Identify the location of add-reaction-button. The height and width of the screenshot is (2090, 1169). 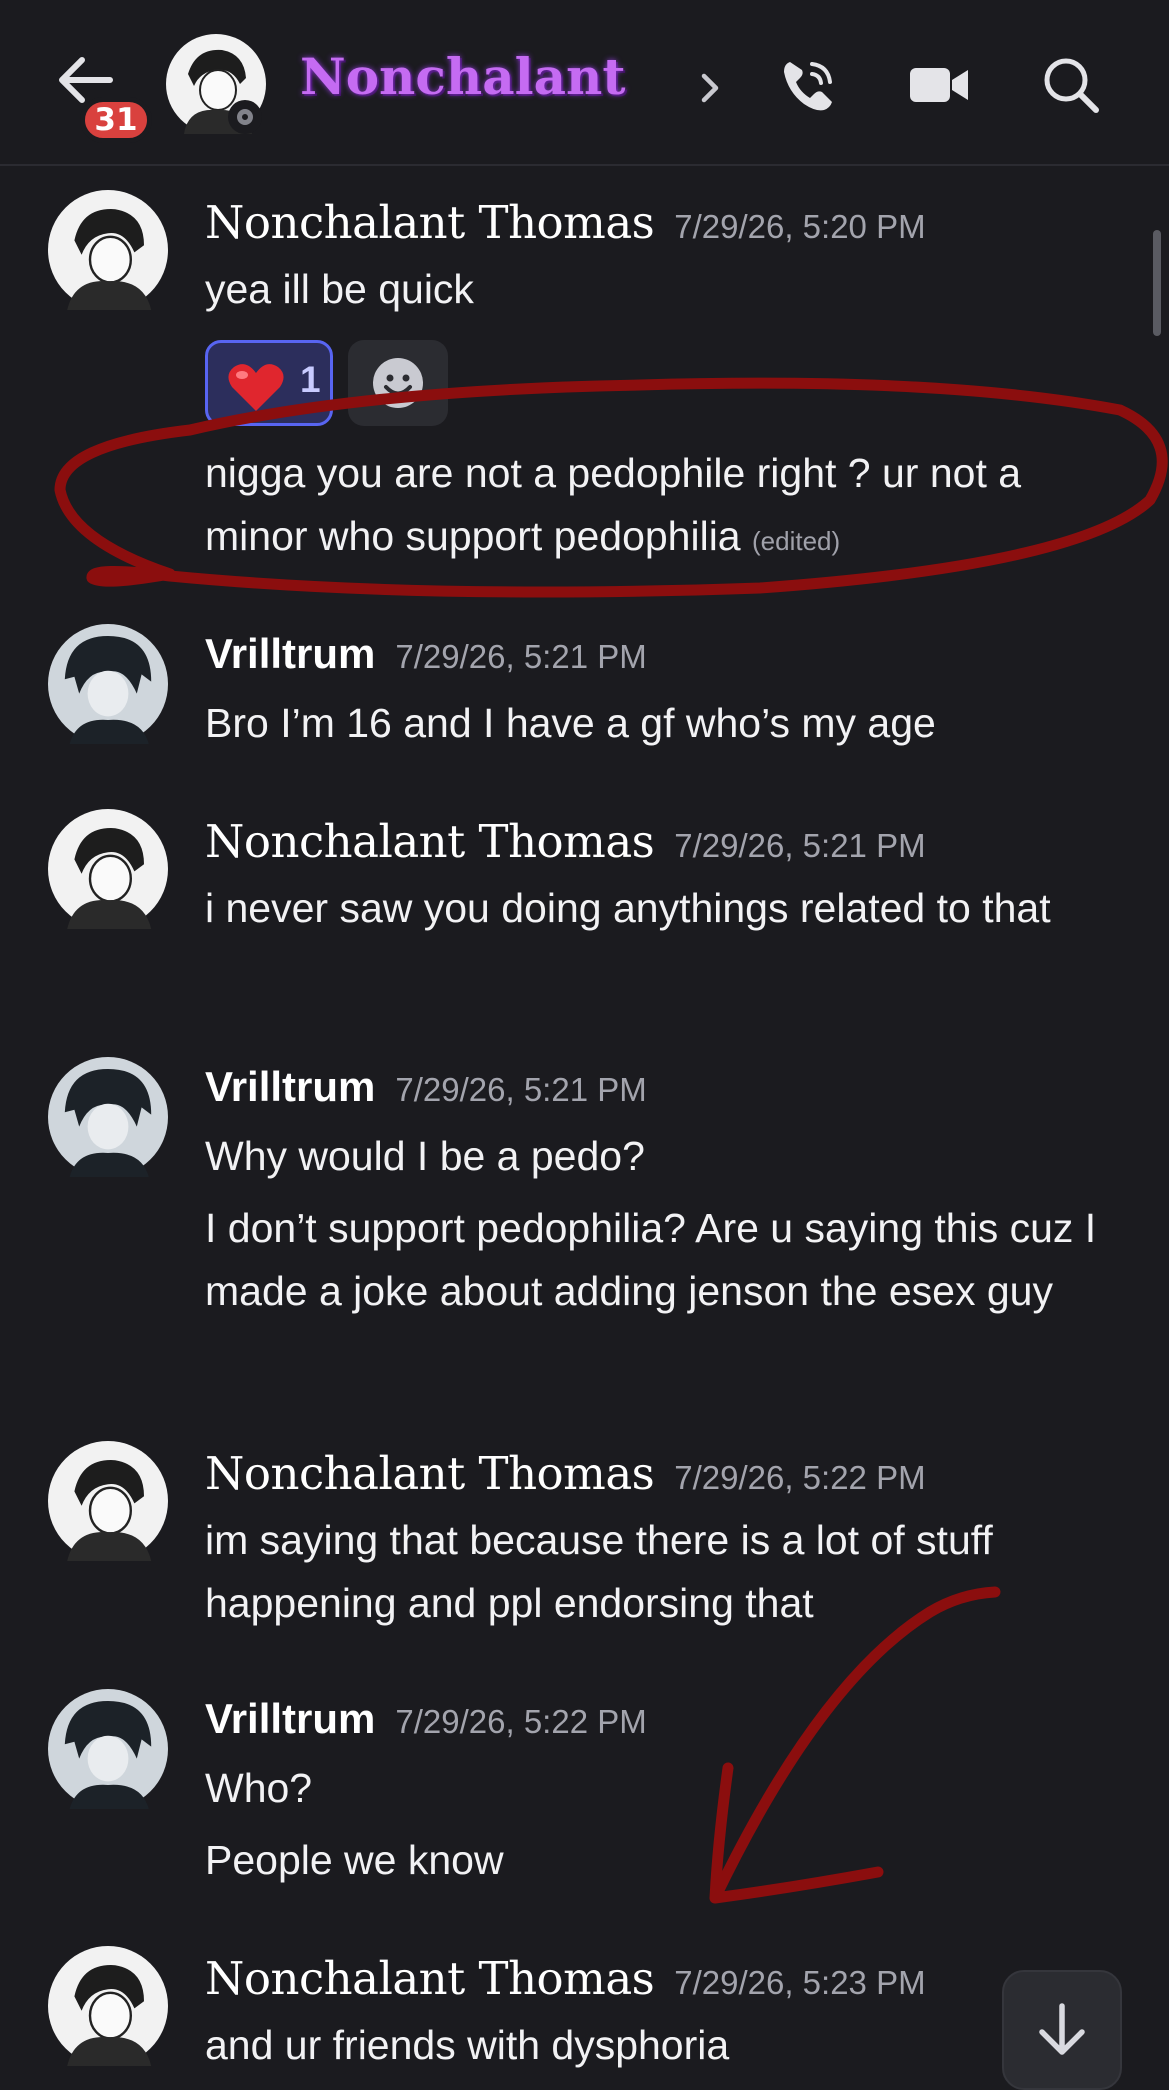
(398, 383).